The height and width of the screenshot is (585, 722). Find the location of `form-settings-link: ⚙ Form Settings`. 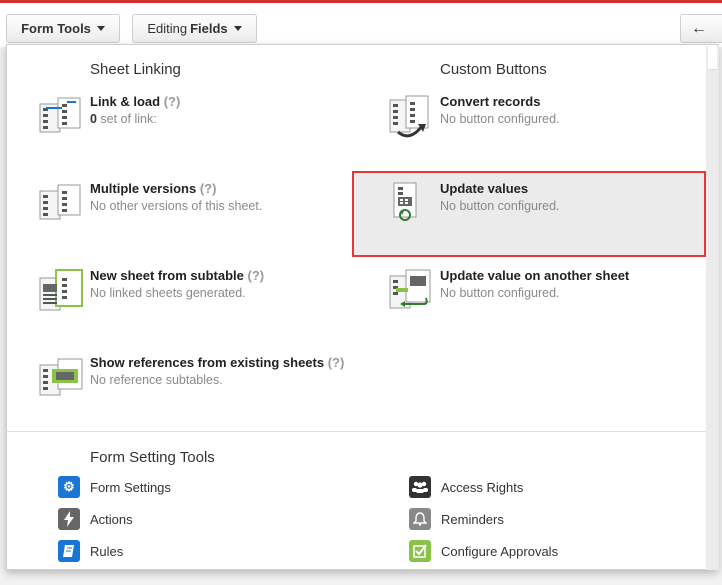

form-settings-link: ⚙ Form Settings is located at coordinates (114, 487).